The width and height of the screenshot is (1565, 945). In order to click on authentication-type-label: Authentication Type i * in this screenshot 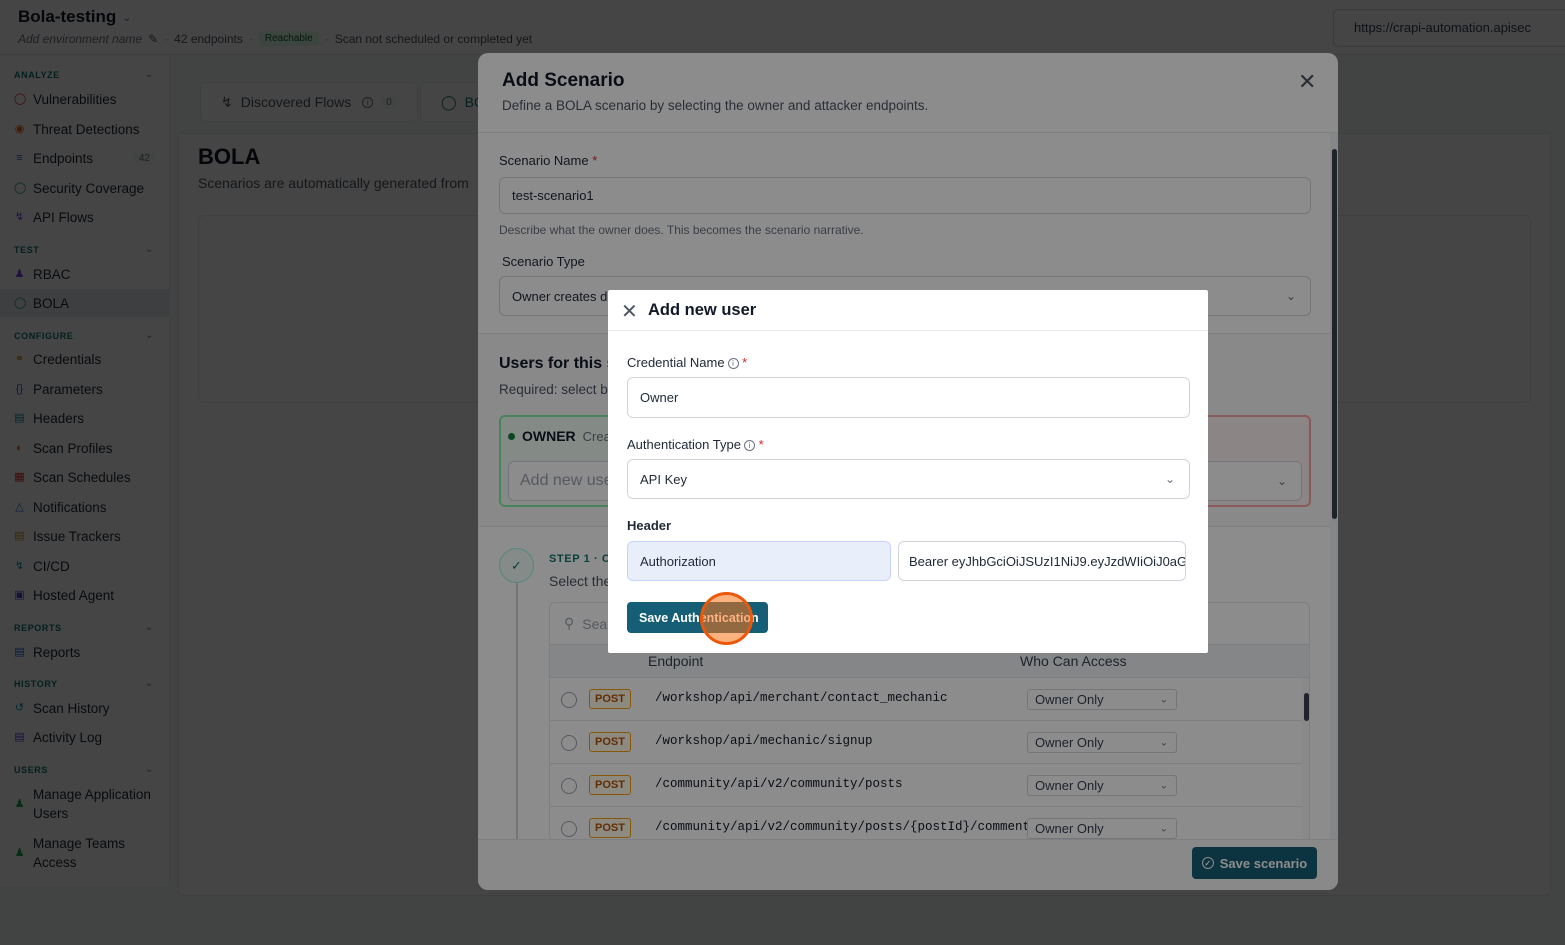, I will do `click(695, 444)`.